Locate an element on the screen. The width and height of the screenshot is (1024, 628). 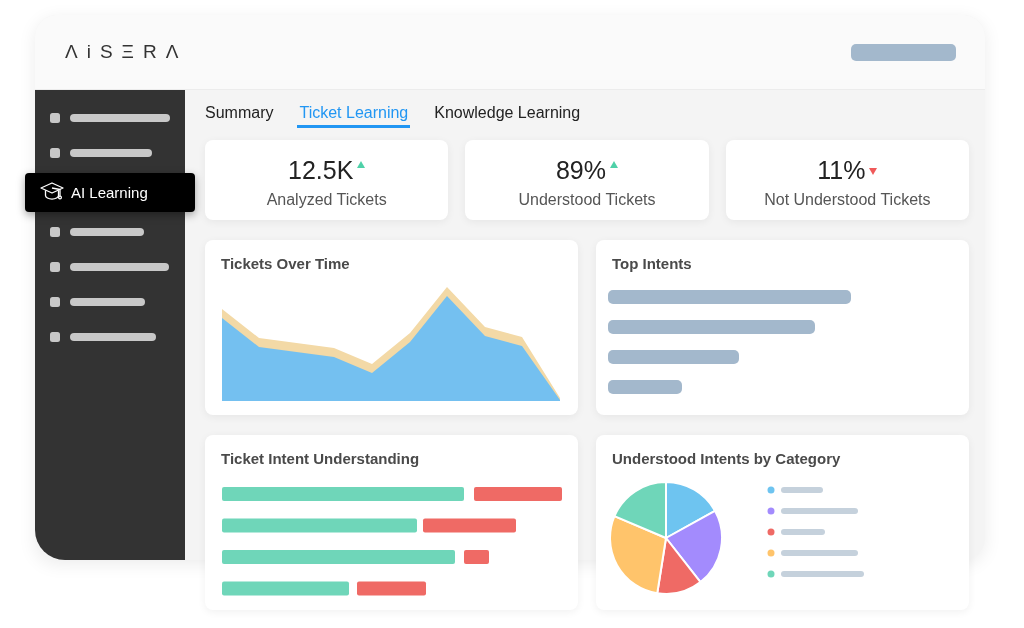
panel-title: Tickets Over Time is located at coordinates (286, 264).